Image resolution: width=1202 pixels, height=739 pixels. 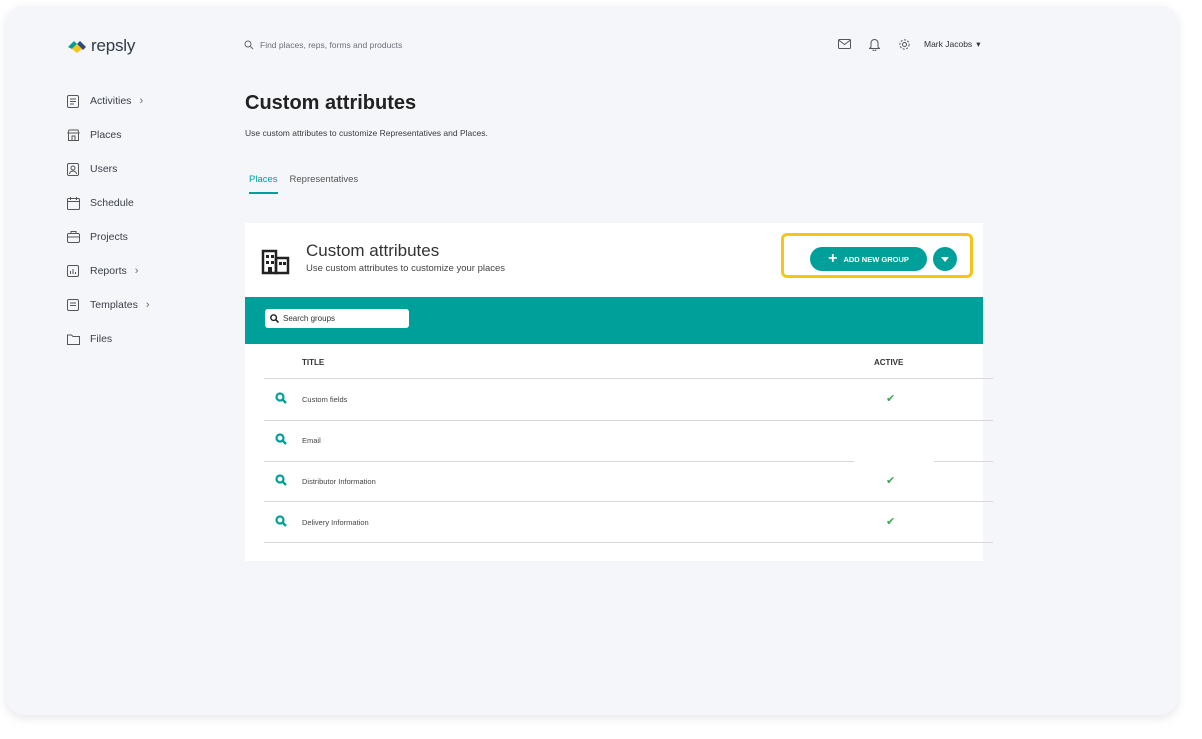 I want to click on page-title: Custom attributes, so click(x=331, y=103).